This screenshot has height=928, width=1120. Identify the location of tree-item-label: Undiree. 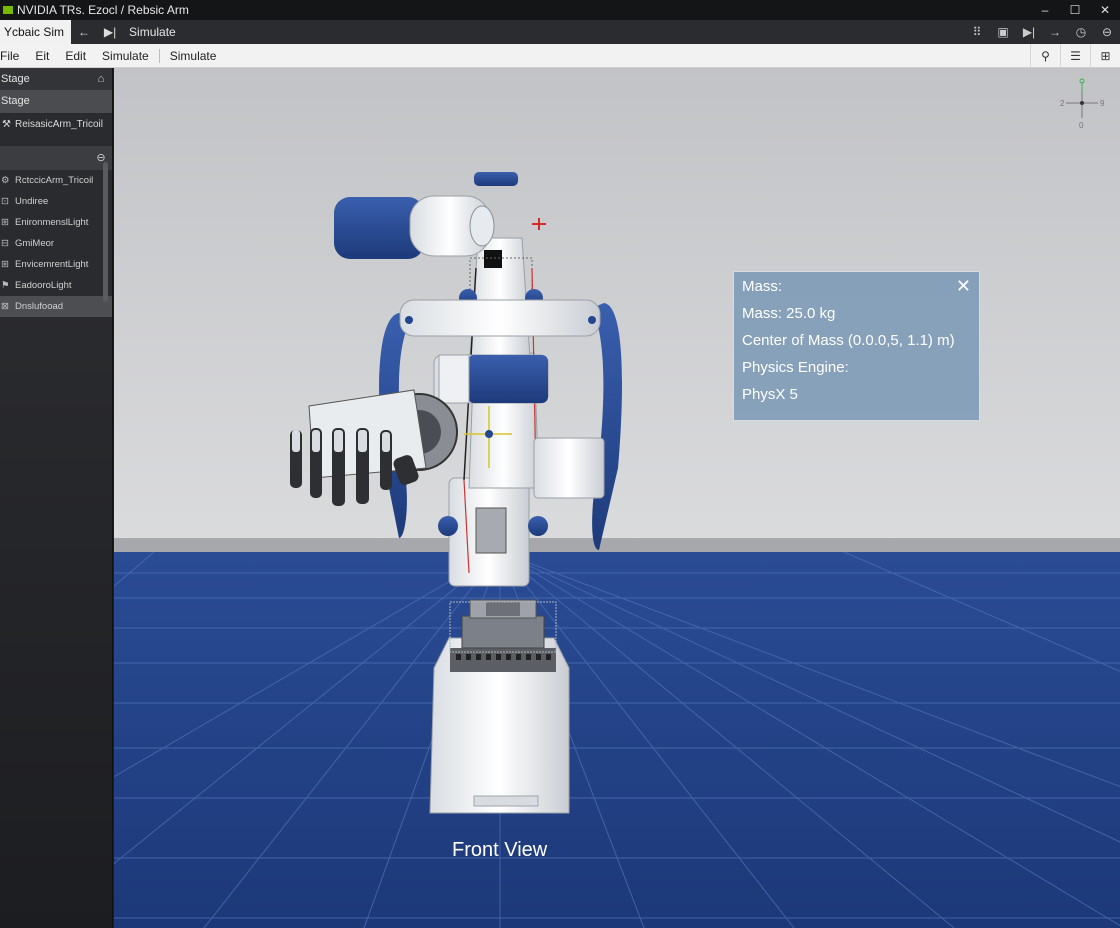
(32, 201).